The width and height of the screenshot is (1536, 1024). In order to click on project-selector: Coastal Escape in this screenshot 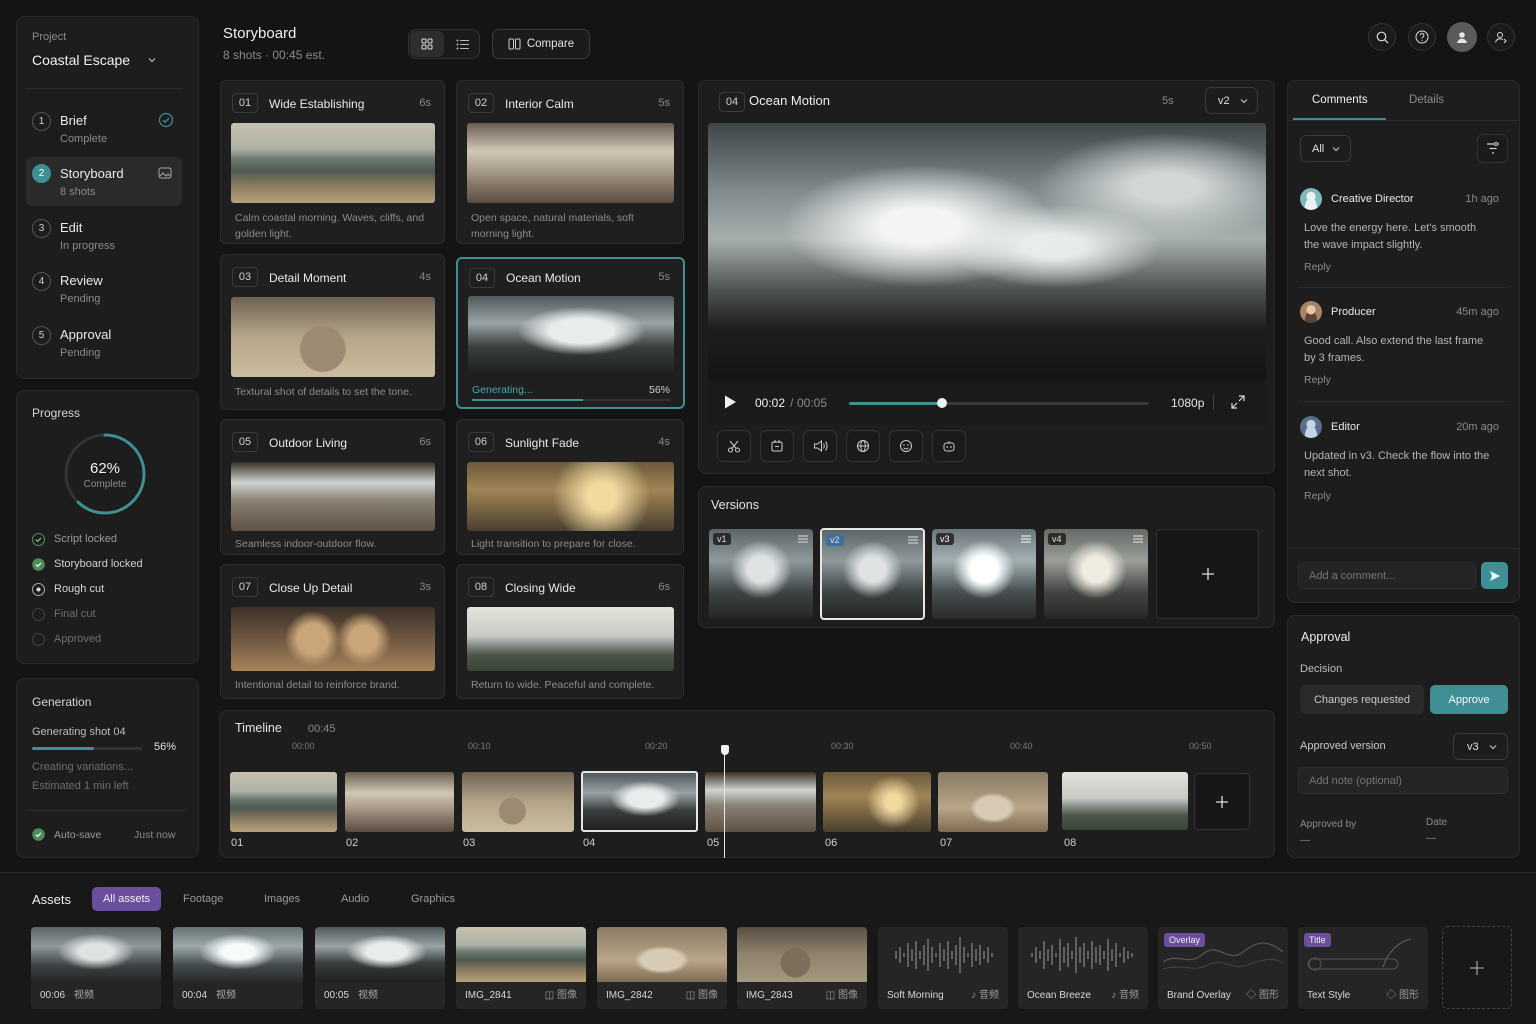, I will do `click(97, 63)`.